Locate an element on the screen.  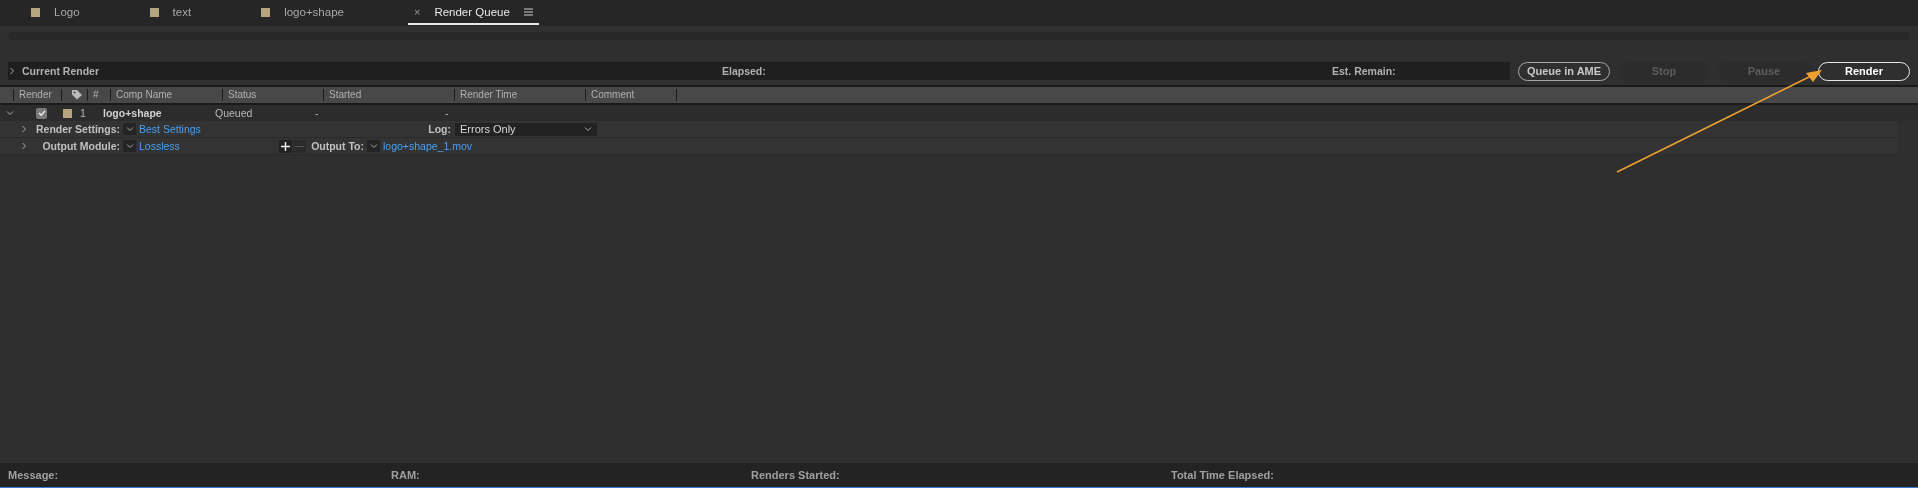
tab-label: text is located at coordinates (182, 12).